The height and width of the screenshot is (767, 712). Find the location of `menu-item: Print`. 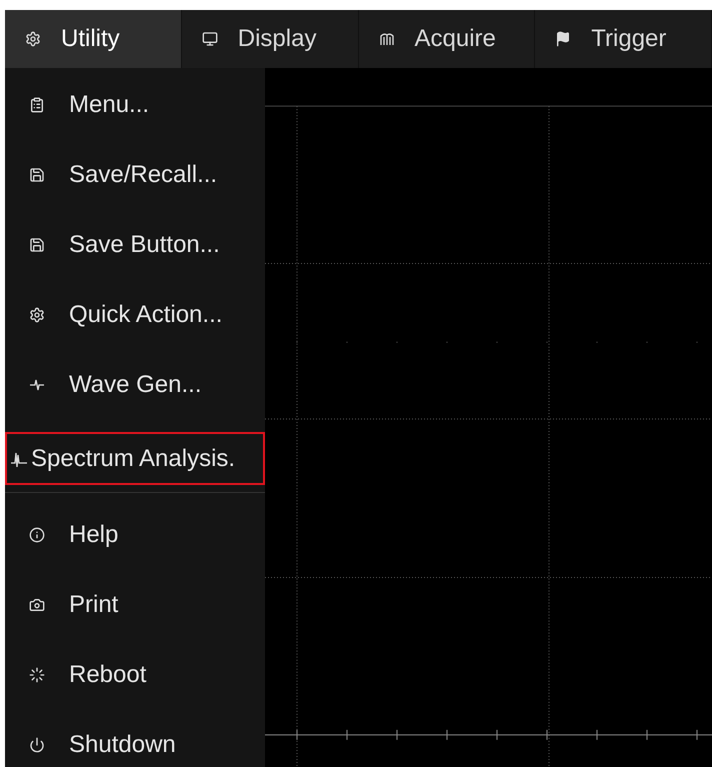

menu-item: Print is located at coordinates (135, 605).